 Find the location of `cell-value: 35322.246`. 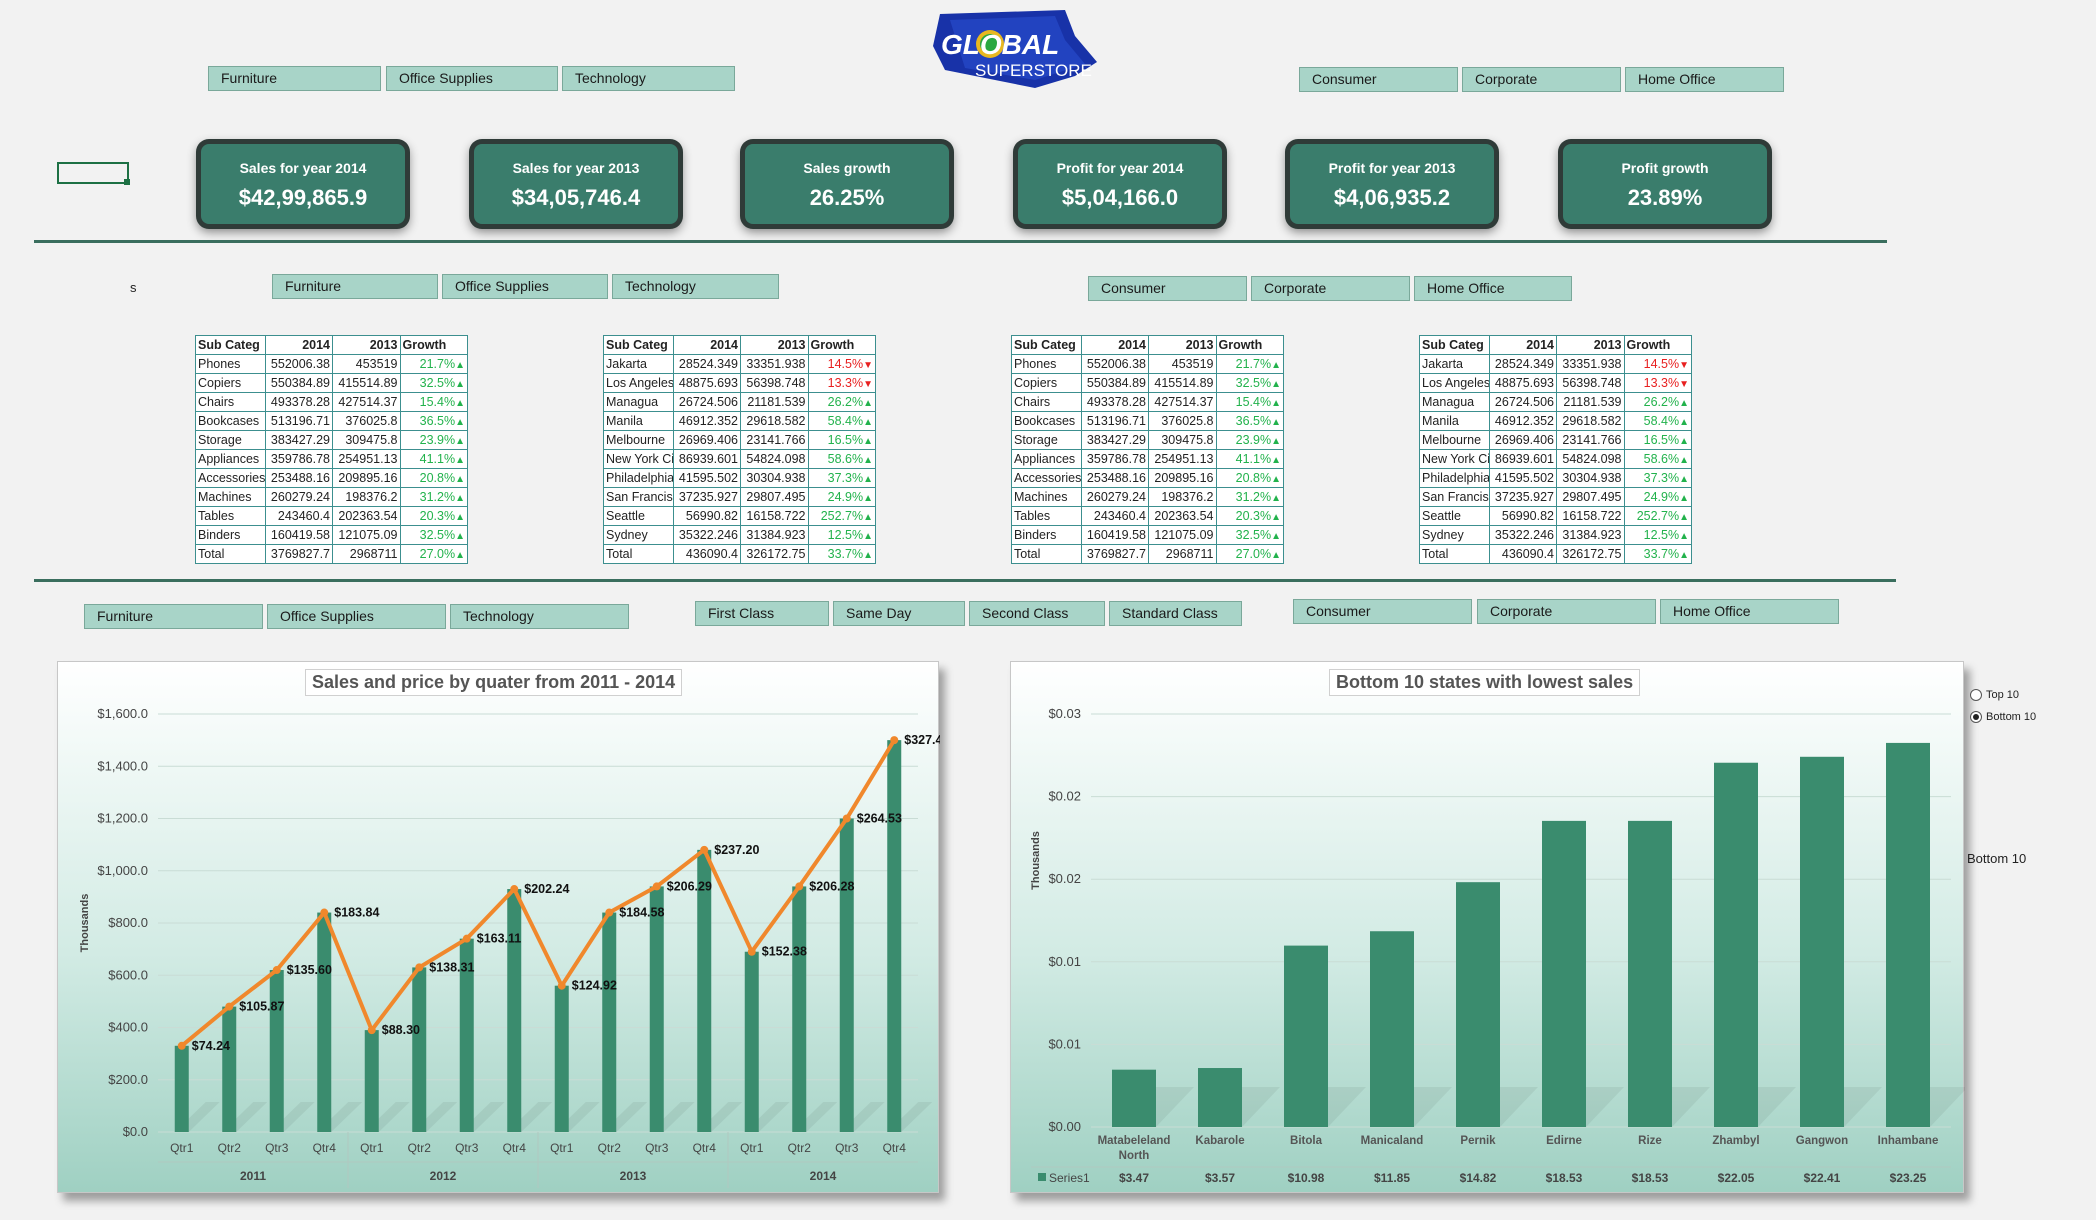

cell-value: 35322.246 is located at coordinates (1523, 535).